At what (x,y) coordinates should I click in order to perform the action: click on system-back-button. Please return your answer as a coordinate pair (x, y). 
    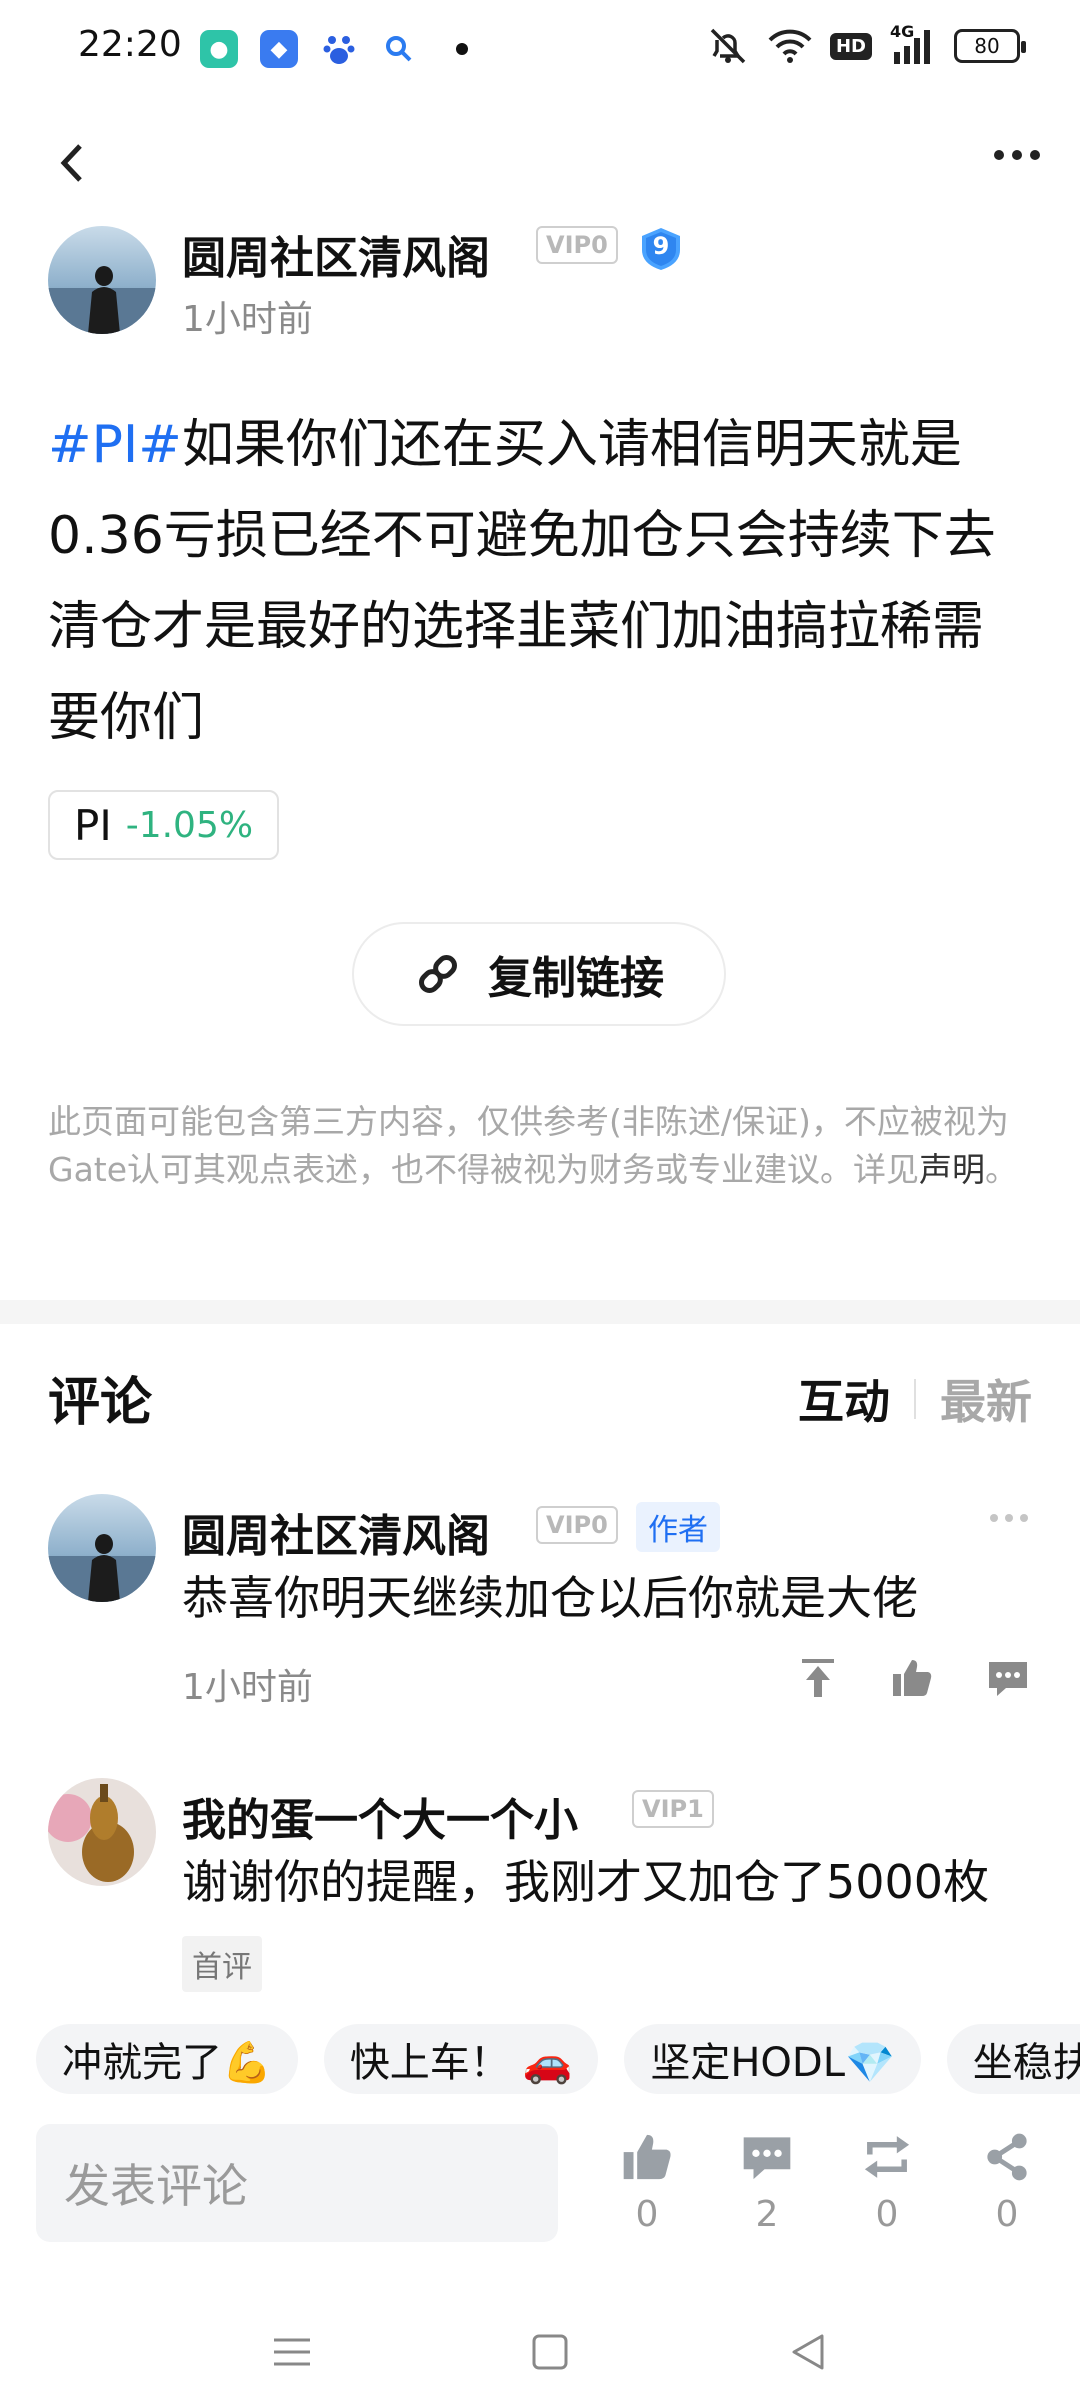
    Looking at the image, I should click on (808, 2352).